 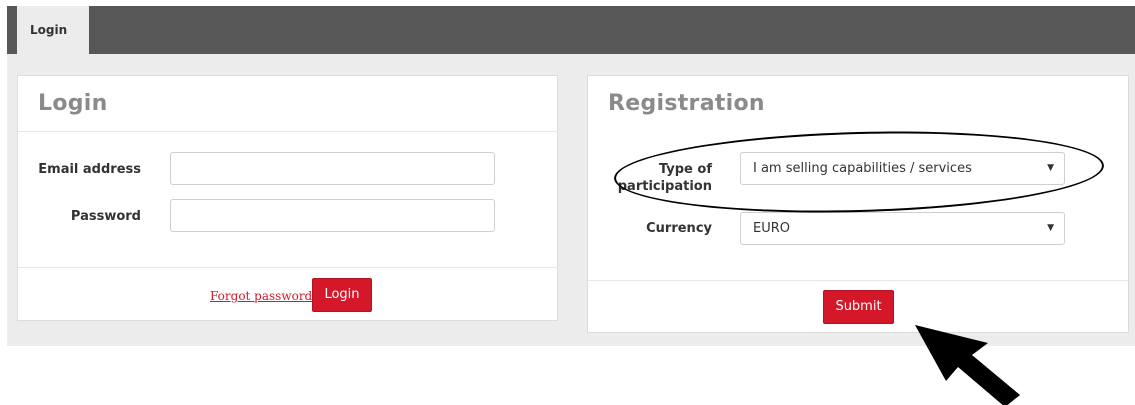 I want to click on registration-panel-title: Registration, so click(x=686, y=103).